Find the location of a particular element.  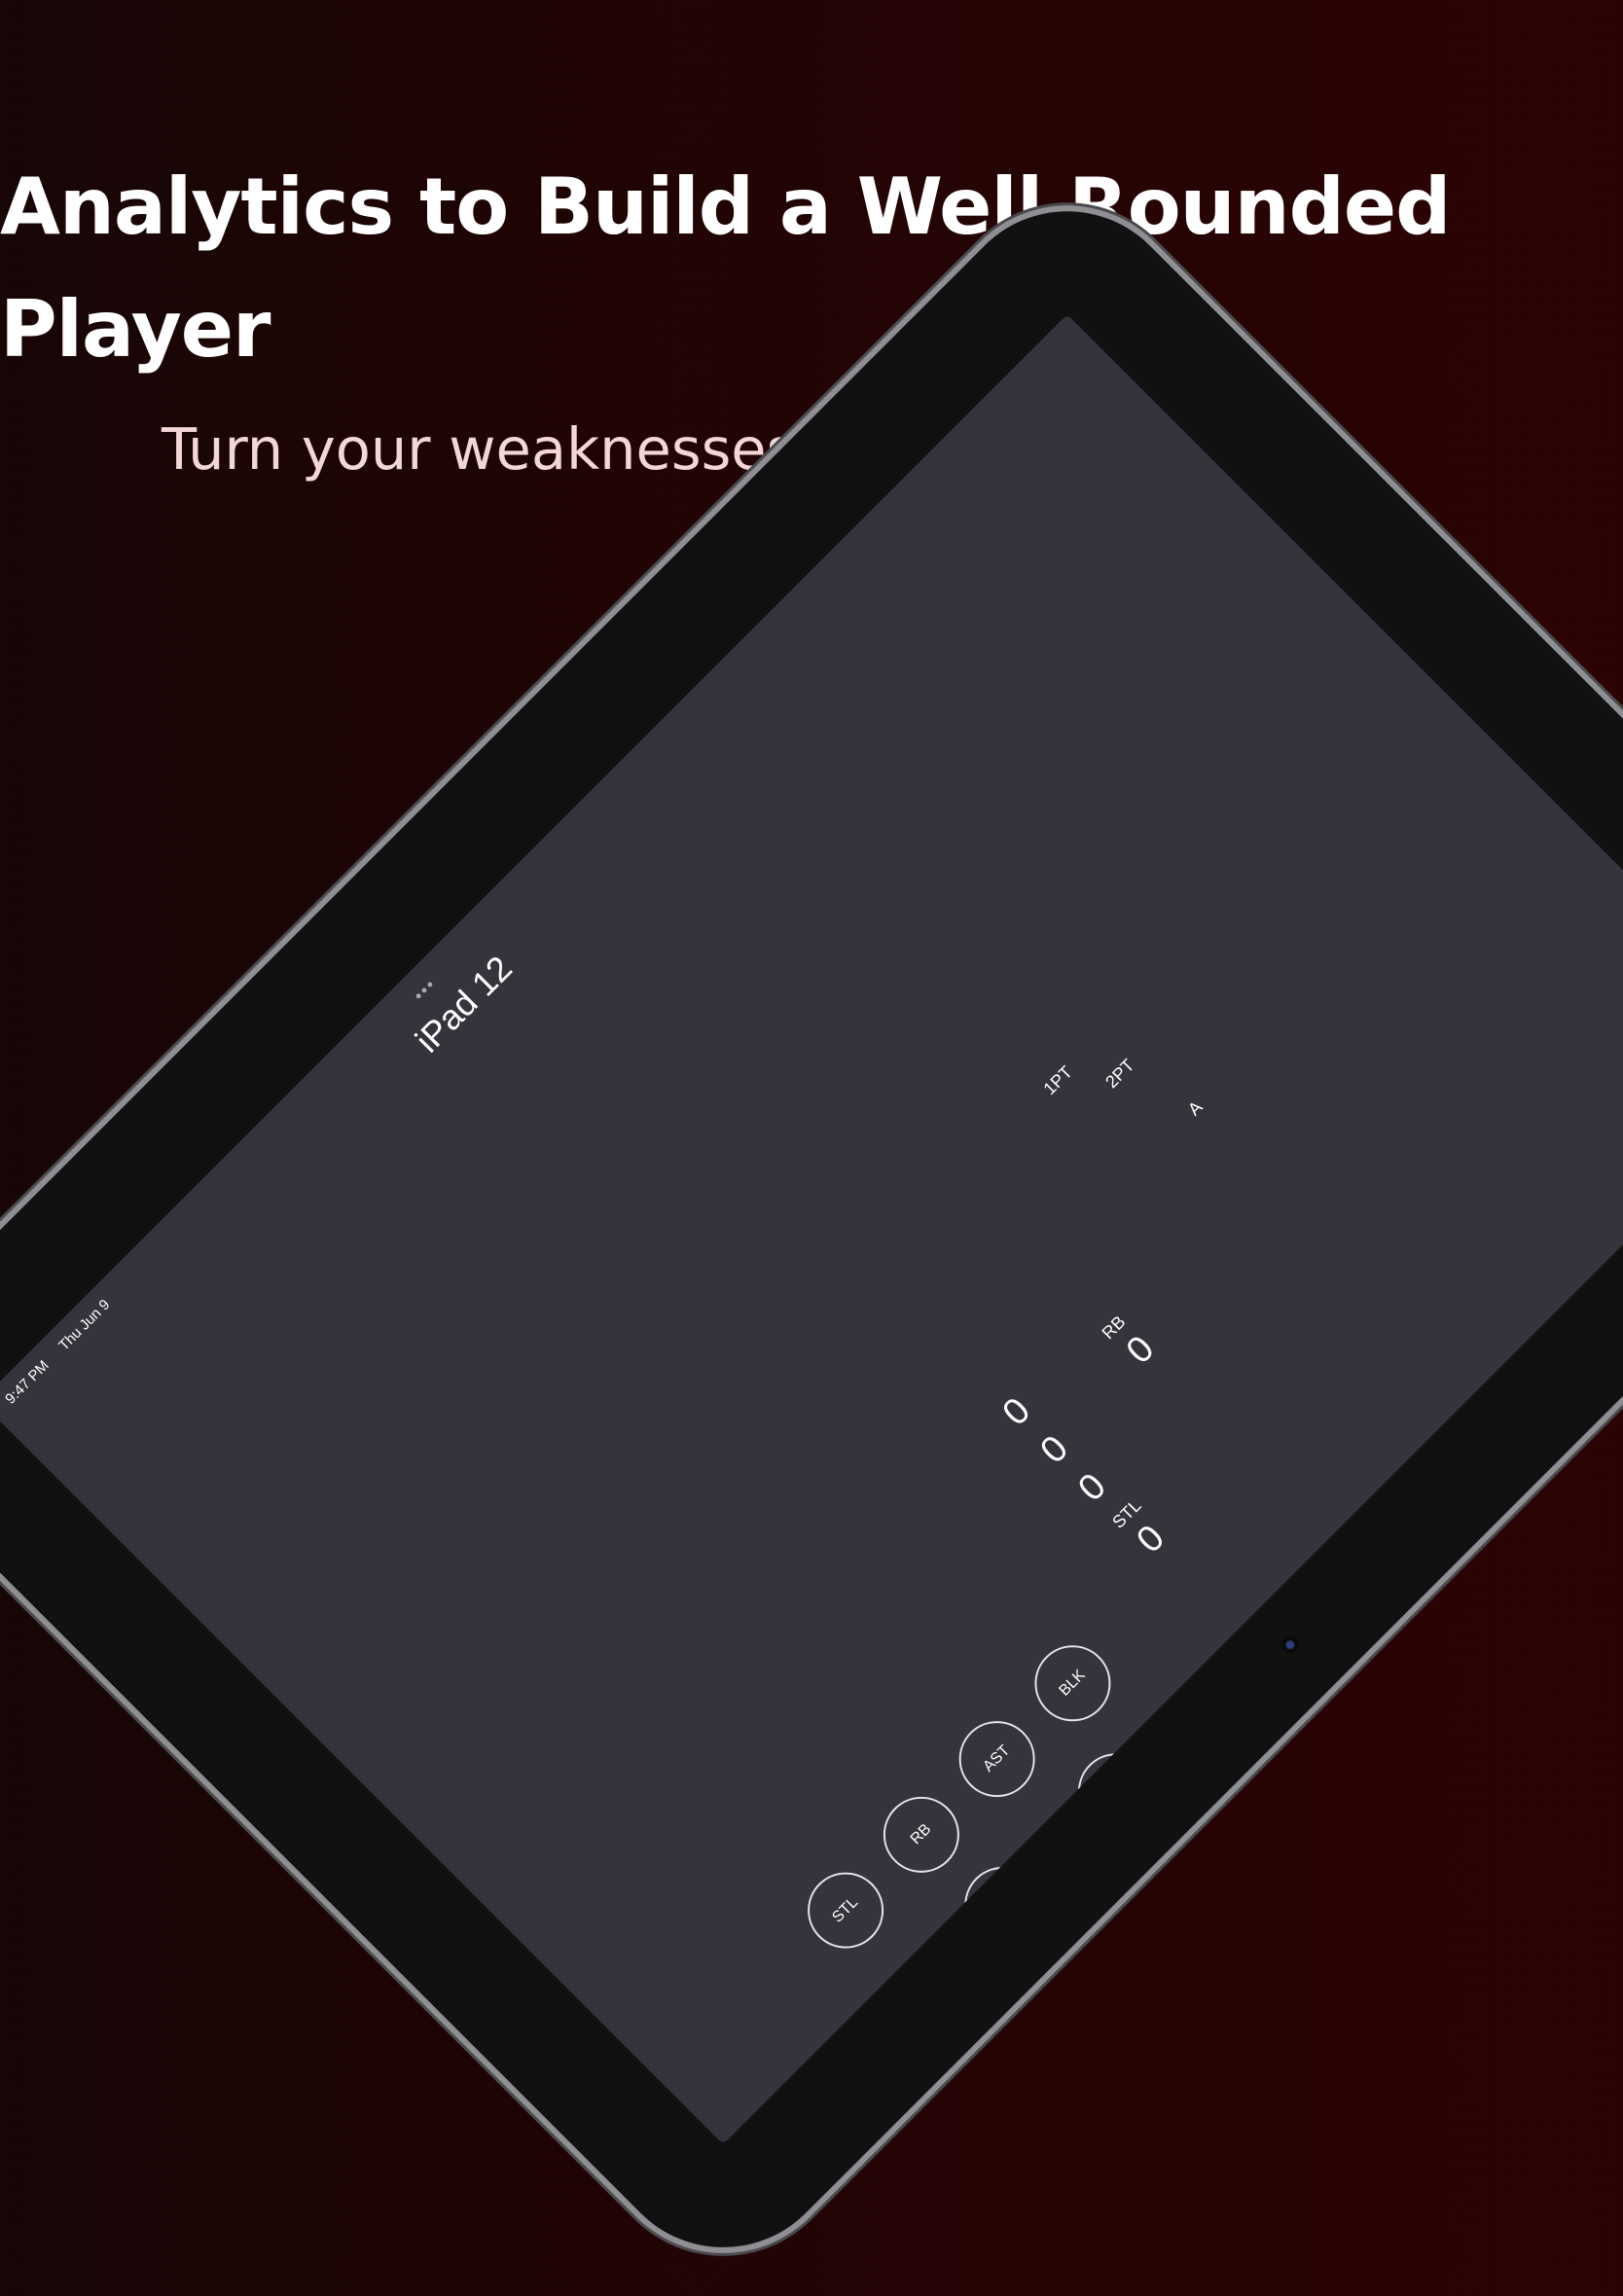

blk-button: BLK is located at coordinates (1073, 1684).